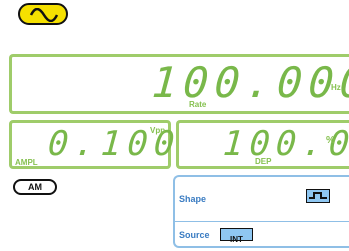 The width and height of the screenshot is (349, 251). Describe the element at coordinates (262, 235) in the screenshot. I see `source-row: Source INT` at that location.